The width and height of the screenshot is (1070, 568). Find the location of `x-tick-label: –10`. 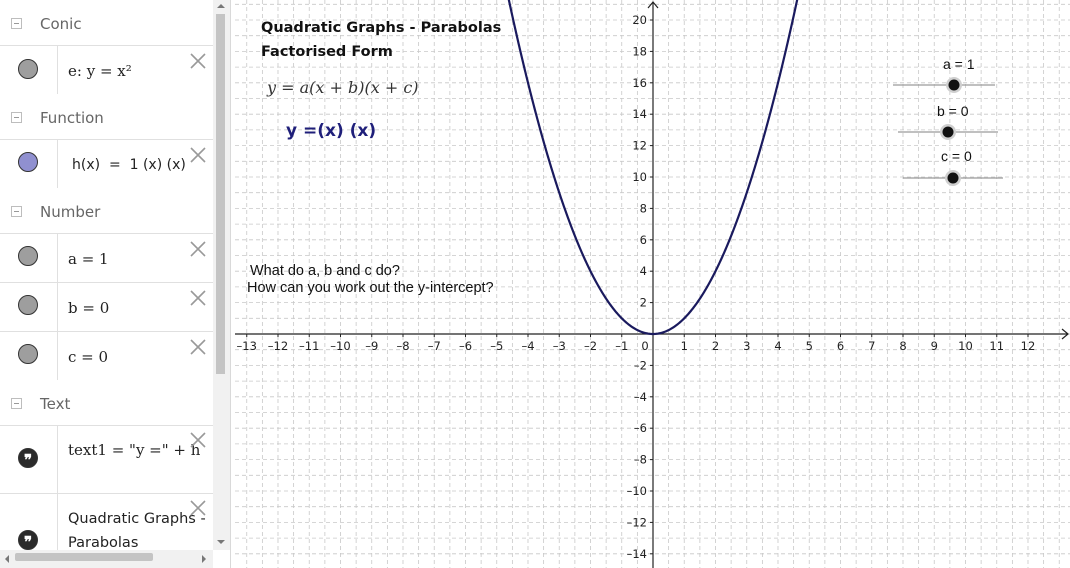

x-tick-label: –10 is located at coordinates (340, 346).